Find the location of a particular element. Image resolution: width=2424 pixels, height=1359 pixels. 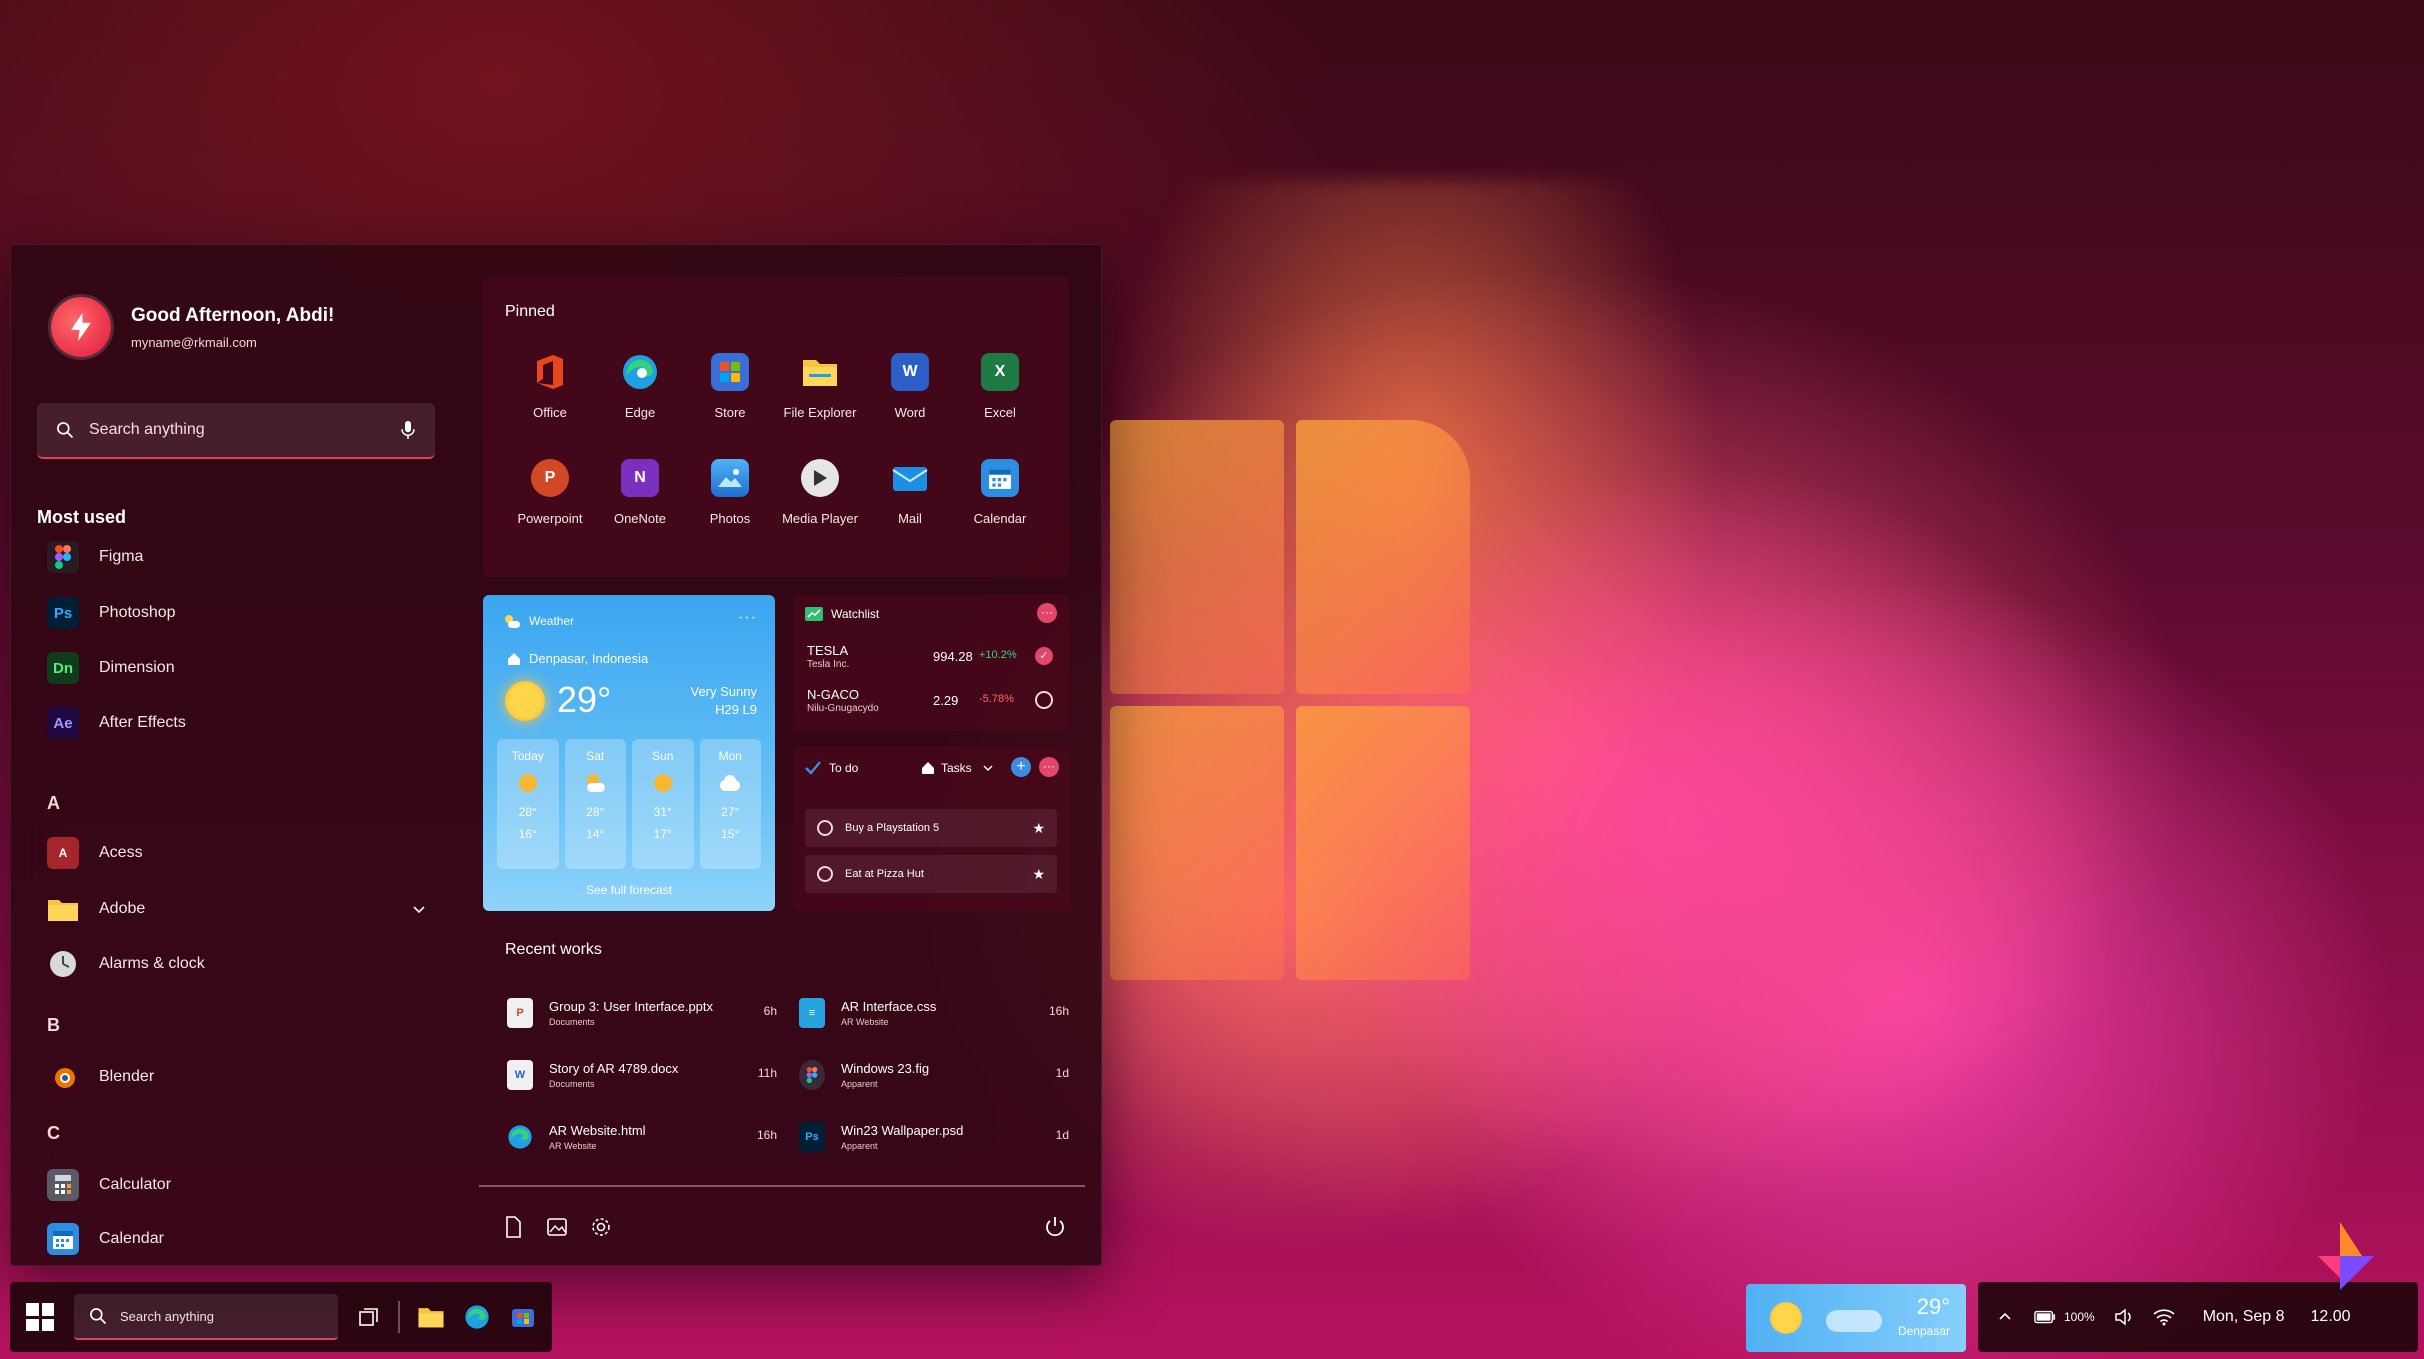

pinned-media-player: Media Player is located at coordinates (820, 504).